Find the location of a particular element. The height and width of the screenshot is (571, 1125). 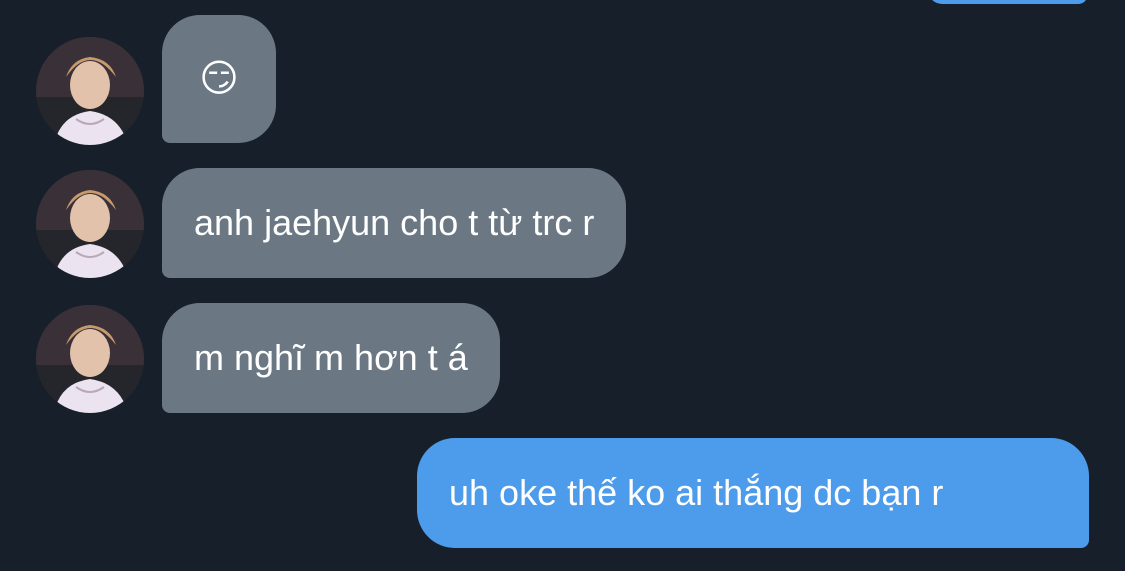

outgoing-message-bubble-partial is located at coordinates (1008, 2).